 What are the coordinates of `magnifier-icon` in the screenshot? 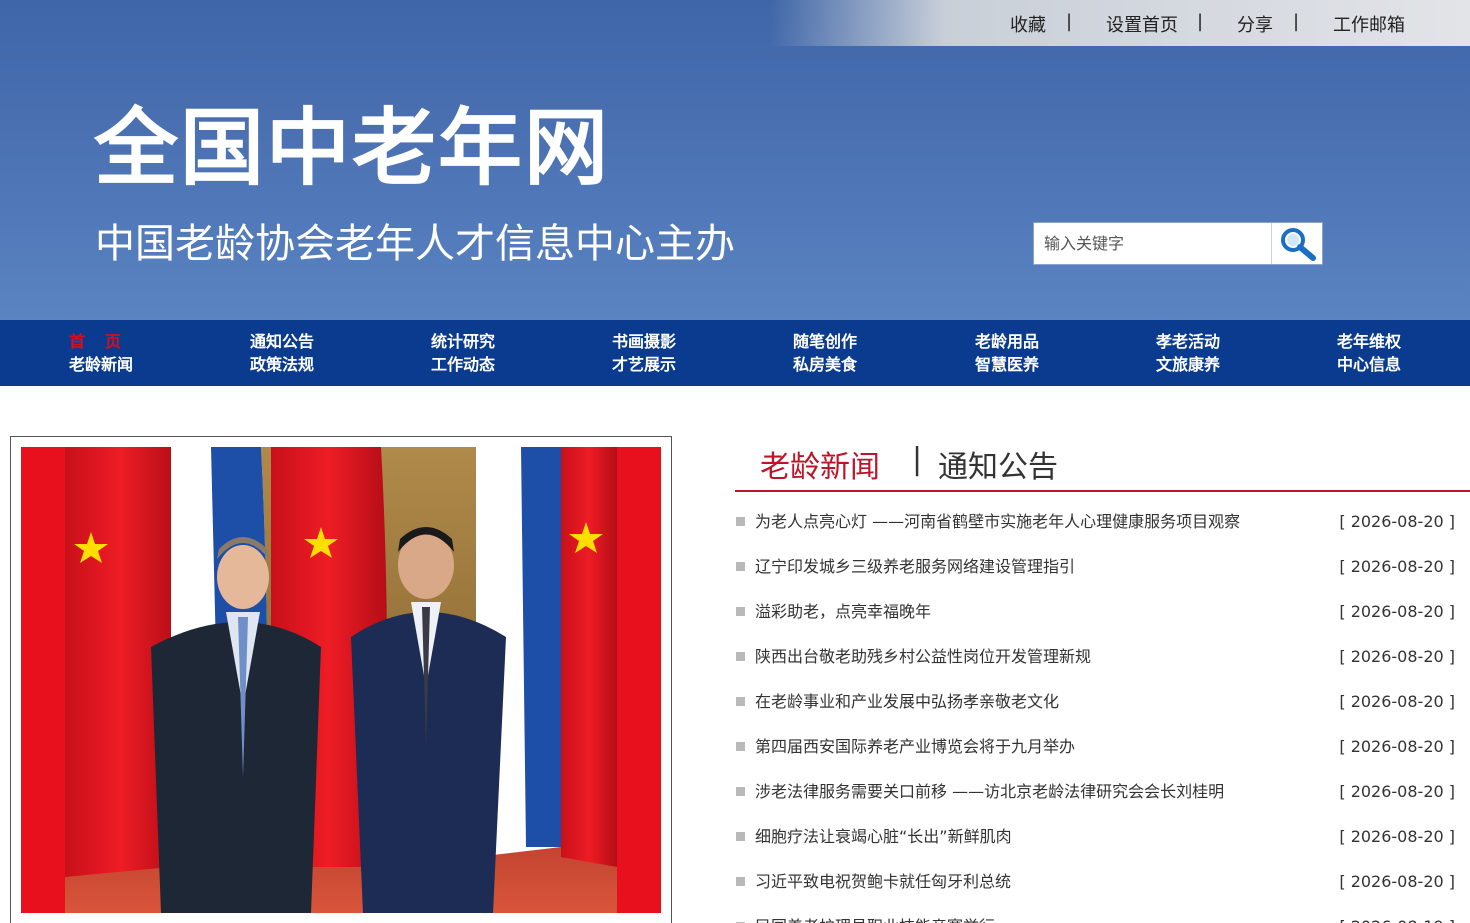 It's located at (1298, 244).